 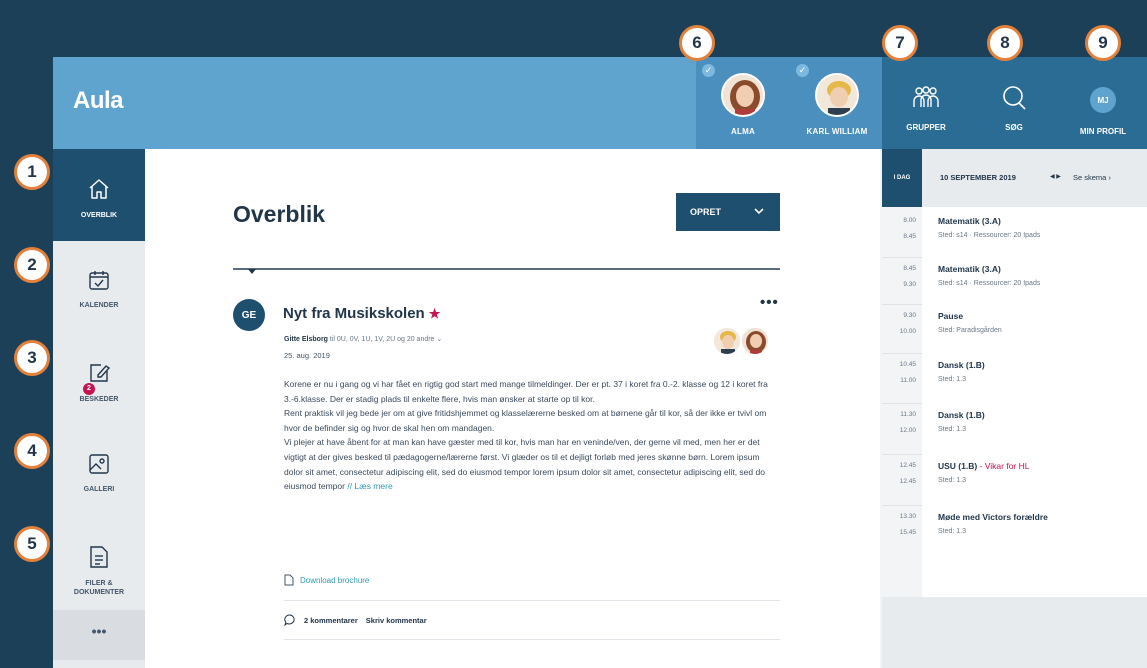 What do you see at coordinates (99, 280) in the screenshot?
I see `calendar-icon` at bounding box center [99, 280].